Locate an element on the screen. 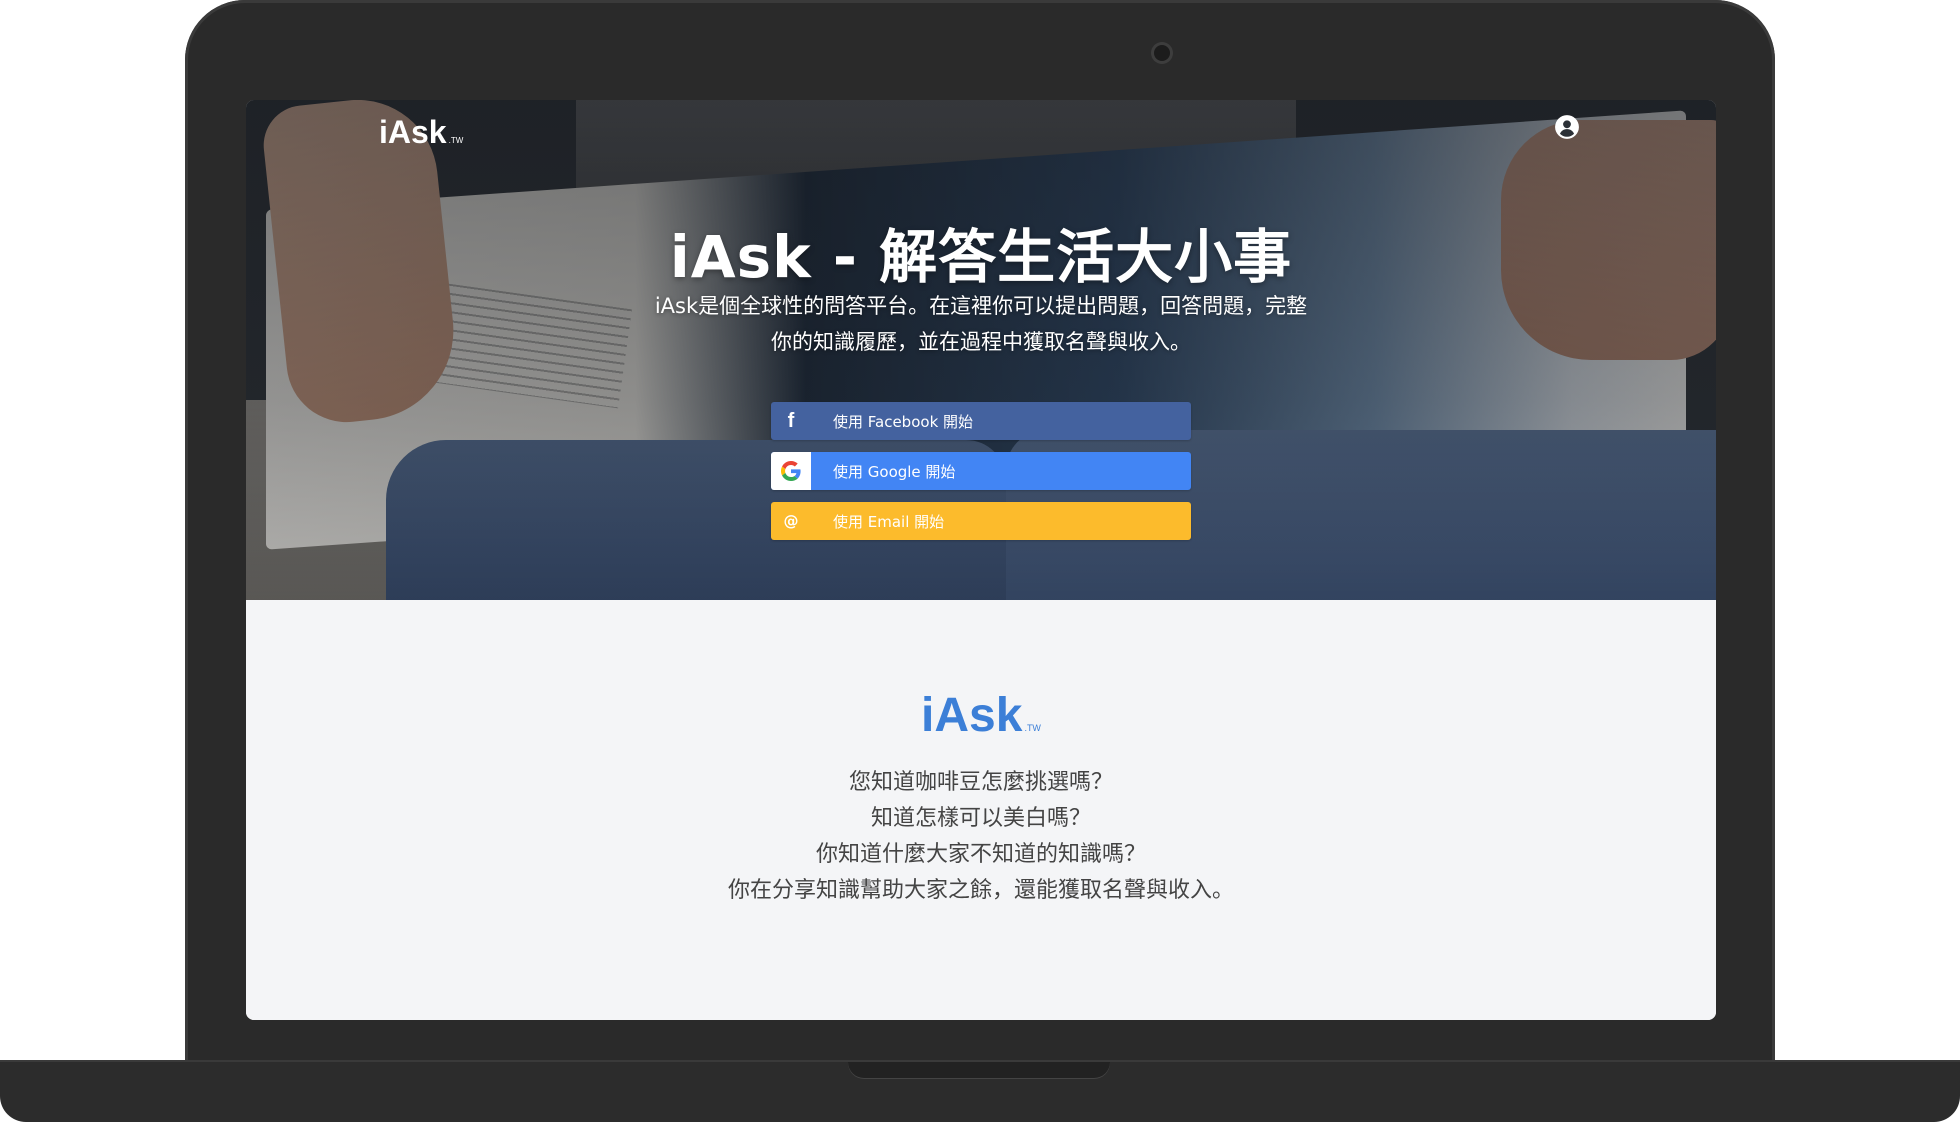  facebook-icon-glyph: f is located at coordinates (791, 420).